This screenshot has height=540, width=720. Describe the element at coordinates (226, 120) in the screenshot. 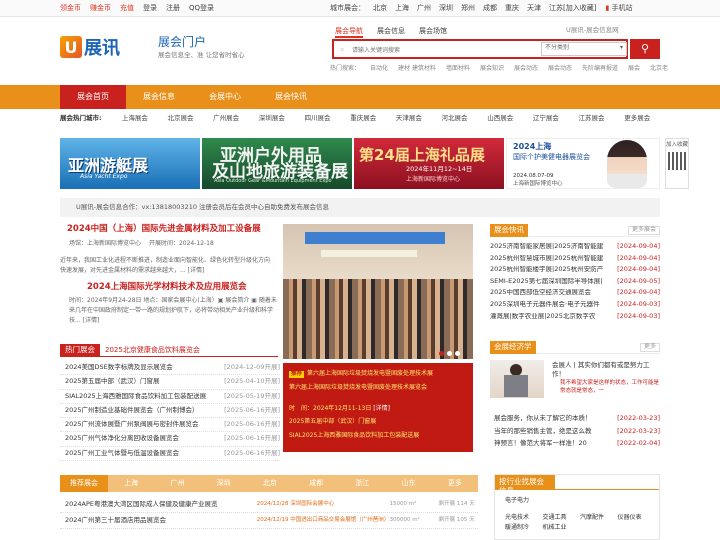

I see `city-link: 广州展会` at that location.